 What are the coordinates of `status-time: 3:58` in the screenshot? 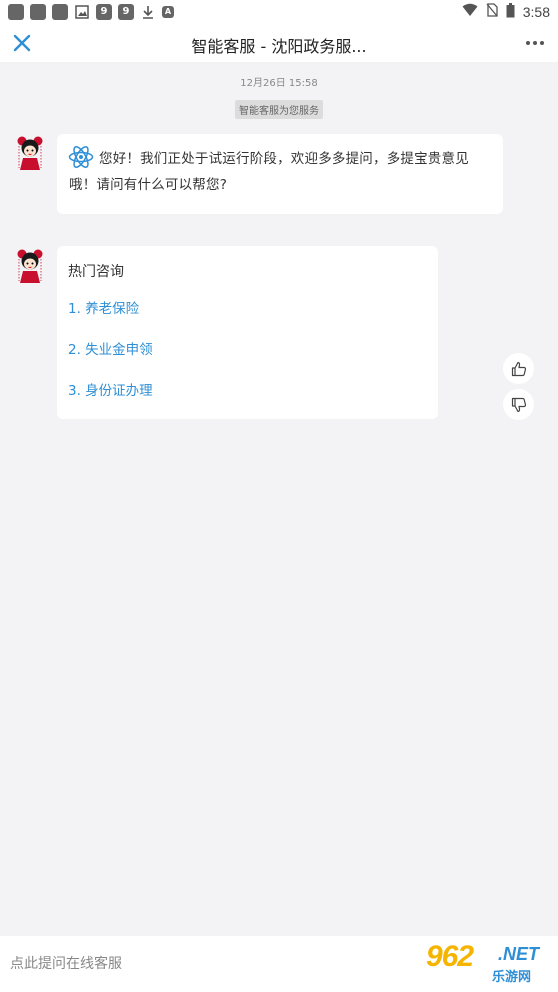 It's located at (536, 12).